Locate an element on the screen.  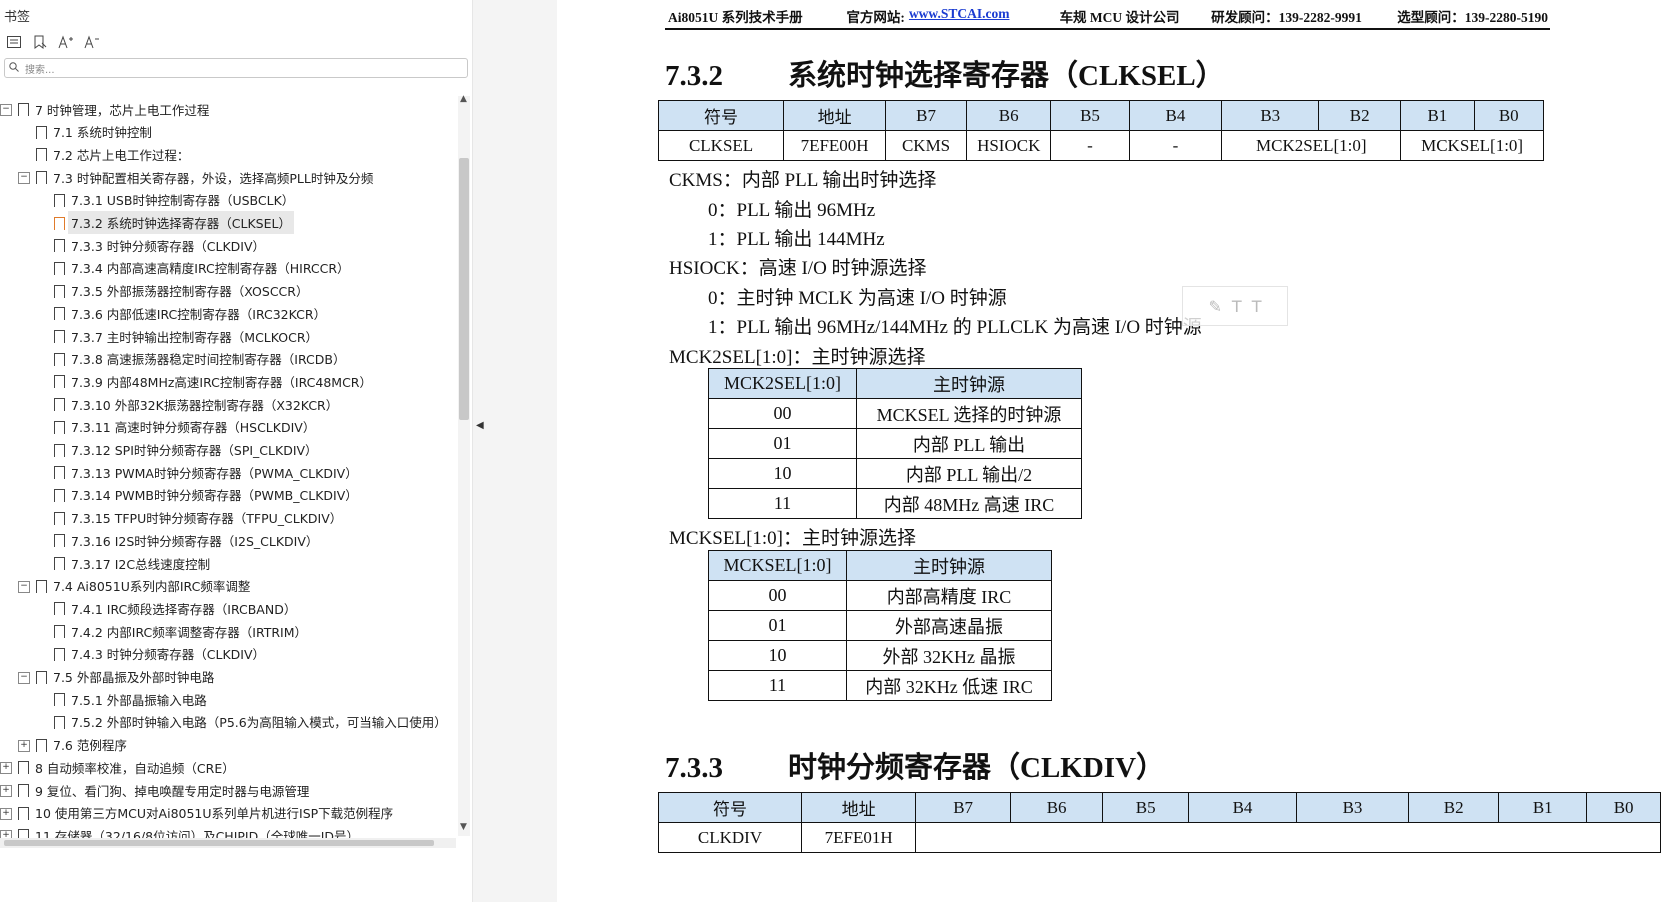
bookmark-item: − 7.3 时钟配置相关寄存器，外设，选择高频PLL时钟及分频 is located at coordinates (228, 177).